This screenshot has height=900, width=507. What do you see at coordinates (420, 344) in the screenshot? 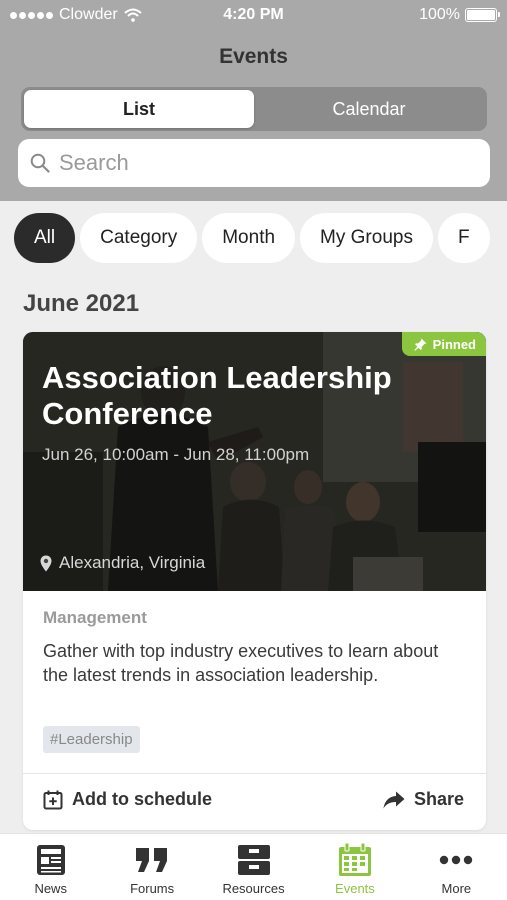
I see `pin-icon` at bounding box center [420, 344].